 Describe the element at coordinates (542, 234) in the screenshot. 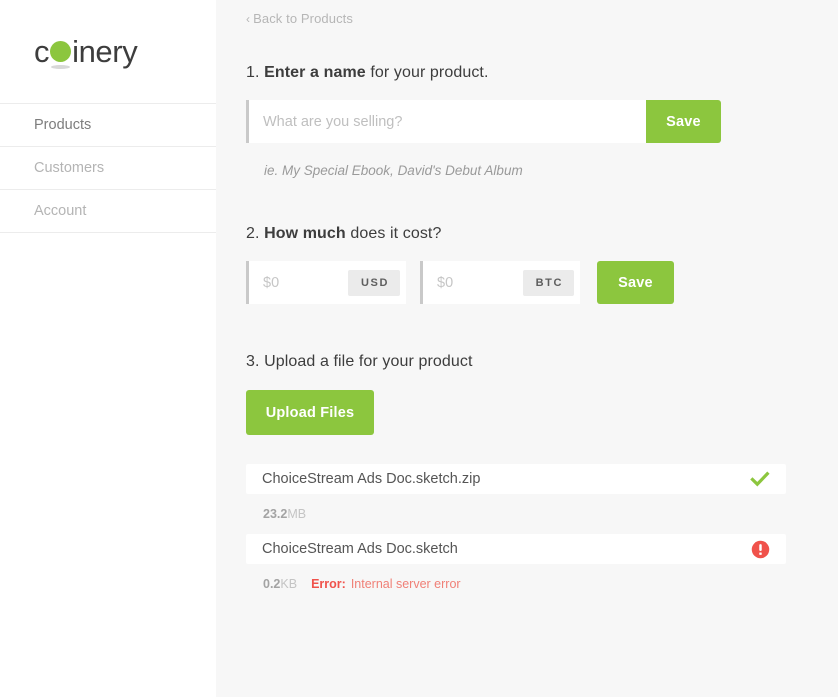

I see `step2-title: 2. How much does it cost?` at that location.